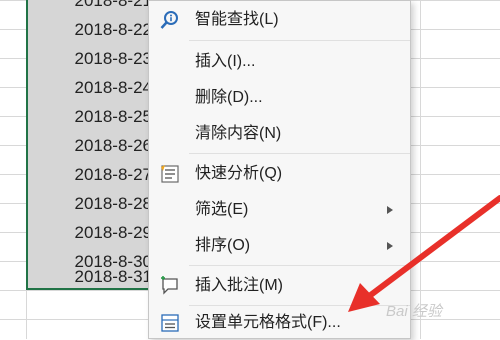 This screenshot has width=500, height=340. Describe the element at coordinates (432, 247) in the screenshot. I see `arrow-shaft` at that location.